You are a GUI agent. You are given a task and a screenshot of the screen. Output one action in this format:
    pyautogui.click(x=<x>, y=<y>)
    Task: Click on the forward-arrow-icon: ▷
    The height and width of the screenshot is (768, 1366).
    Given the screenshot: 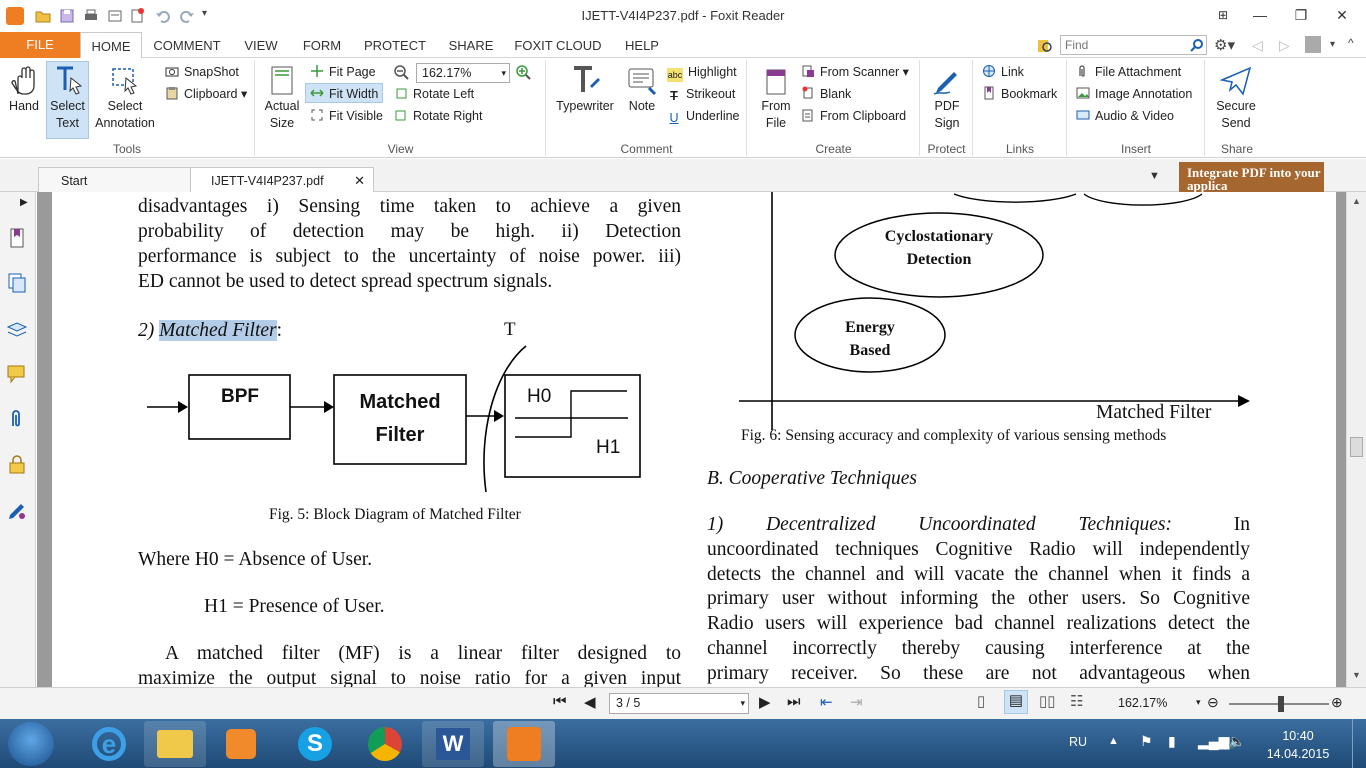 What is the action you would take?
    pyautogui.click(x=1284, y=45)
    